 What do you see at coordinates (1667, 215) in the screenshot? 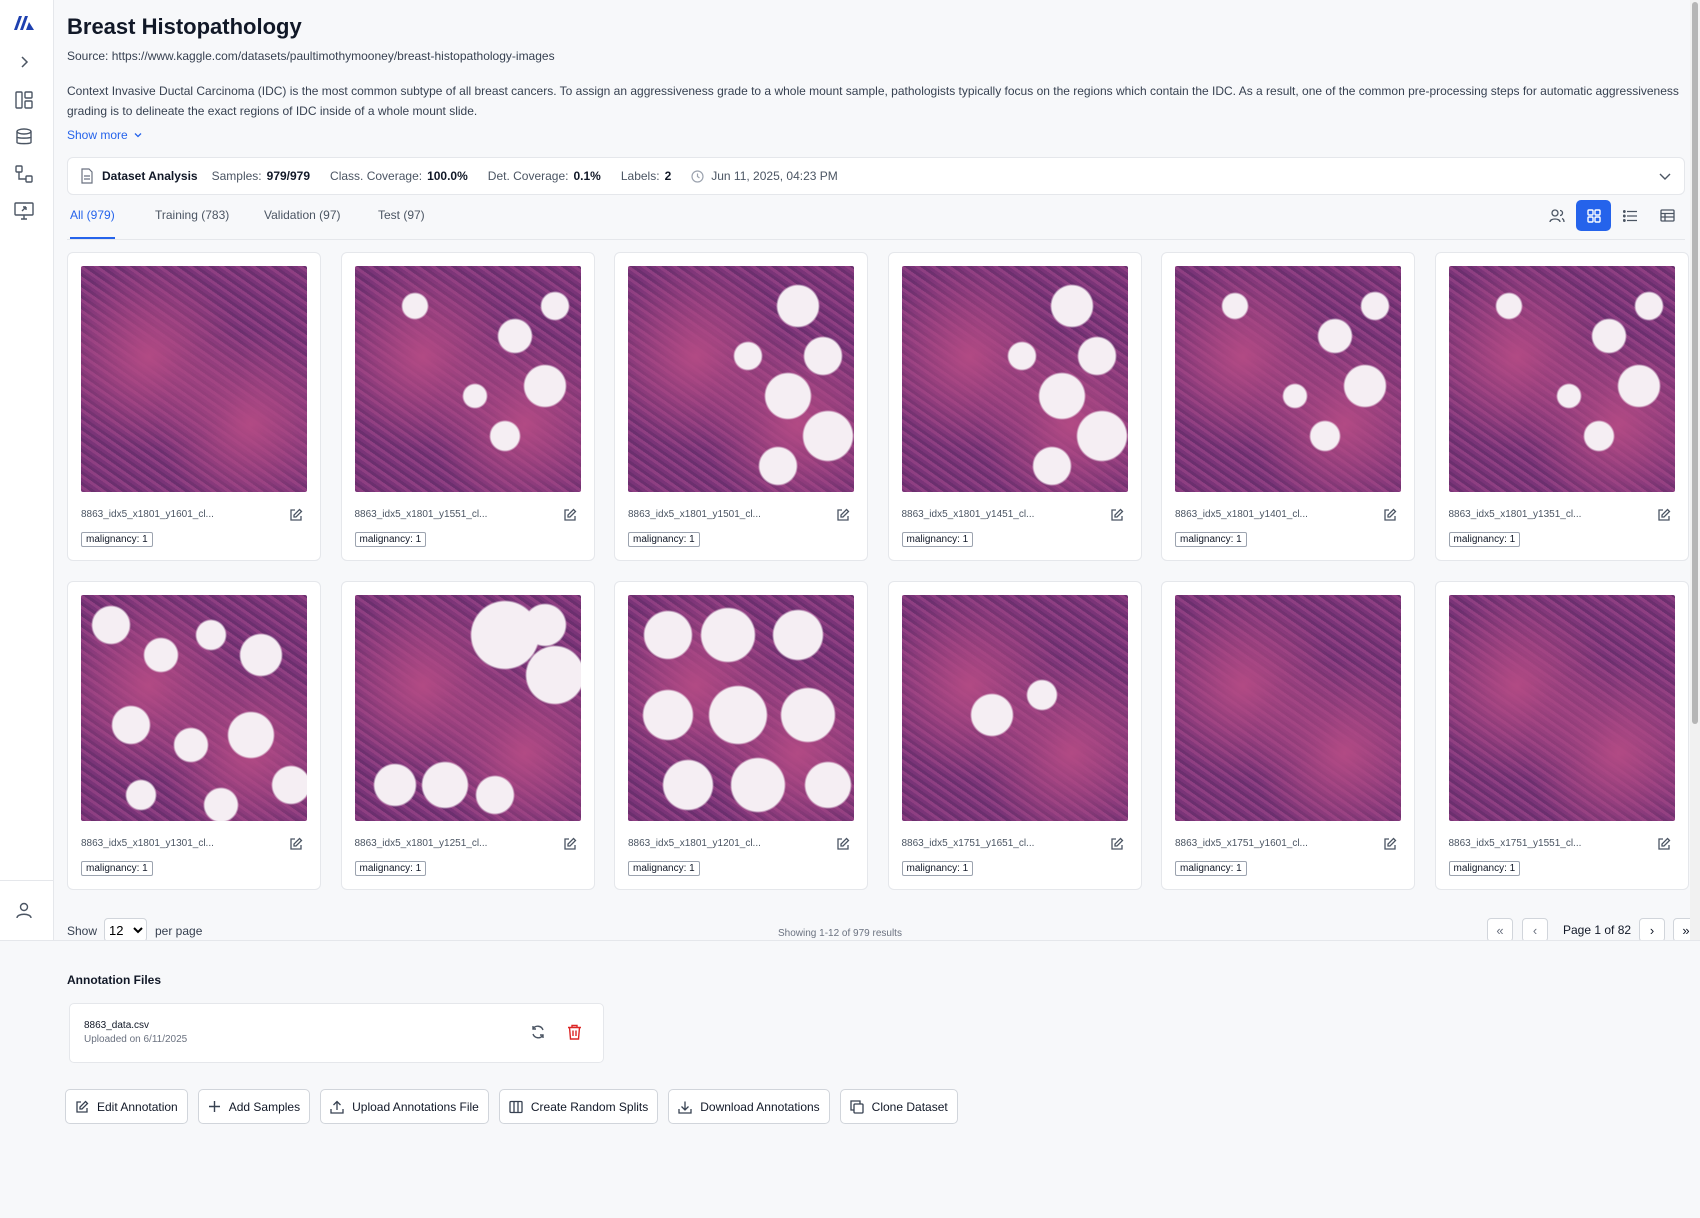
I see `table-view-button` at bounding box center [1667, 215].